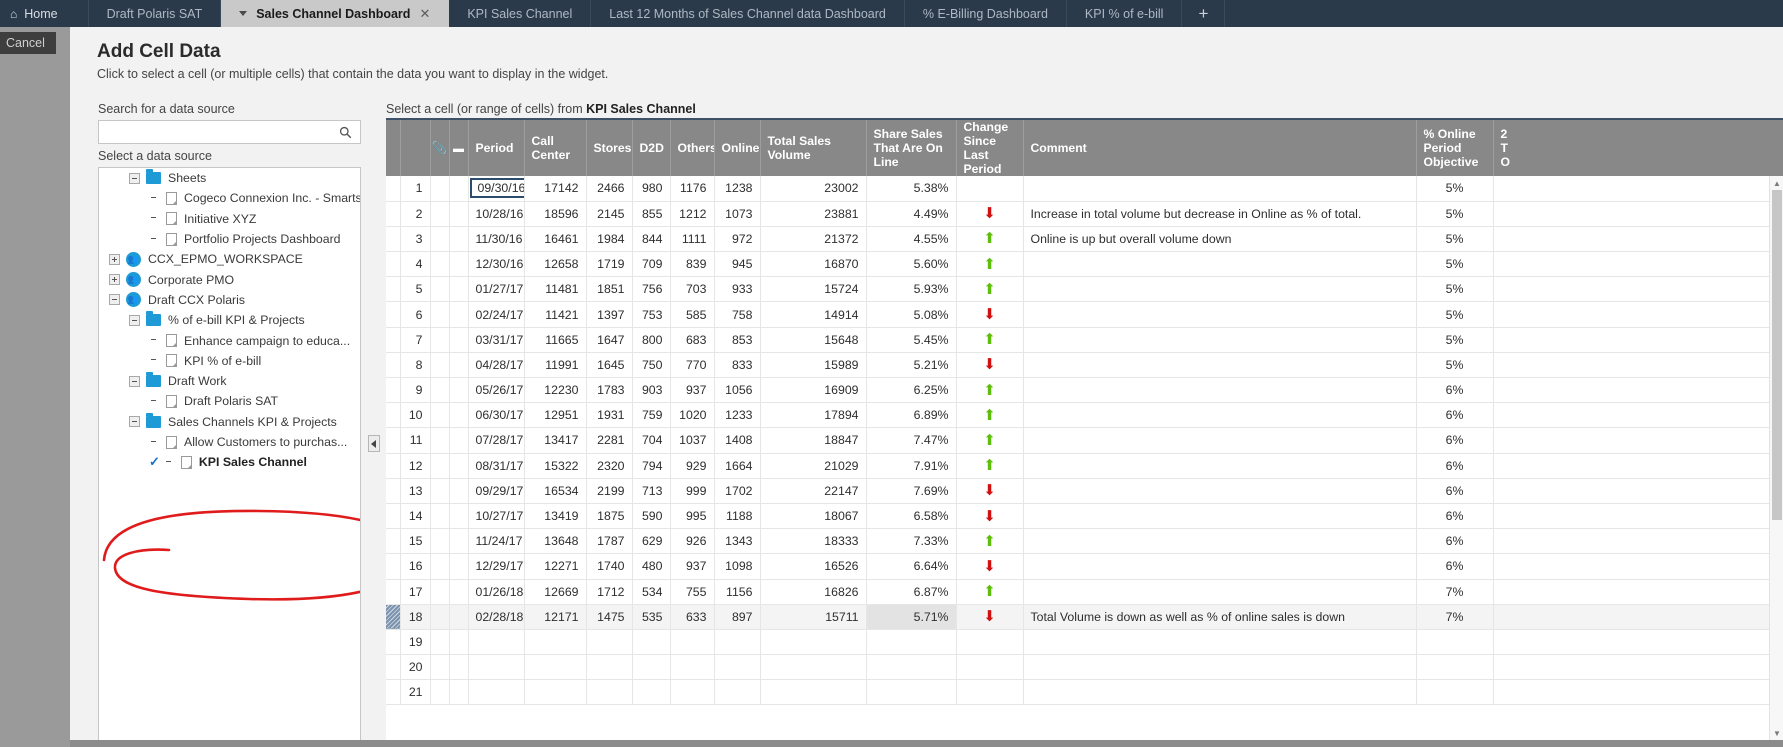 This screenshot has width=1783, height=747. What do you see at coordinates (737, 239) in the screenshot?
I see `cell-online: 972` at bounding box center [737, 239].